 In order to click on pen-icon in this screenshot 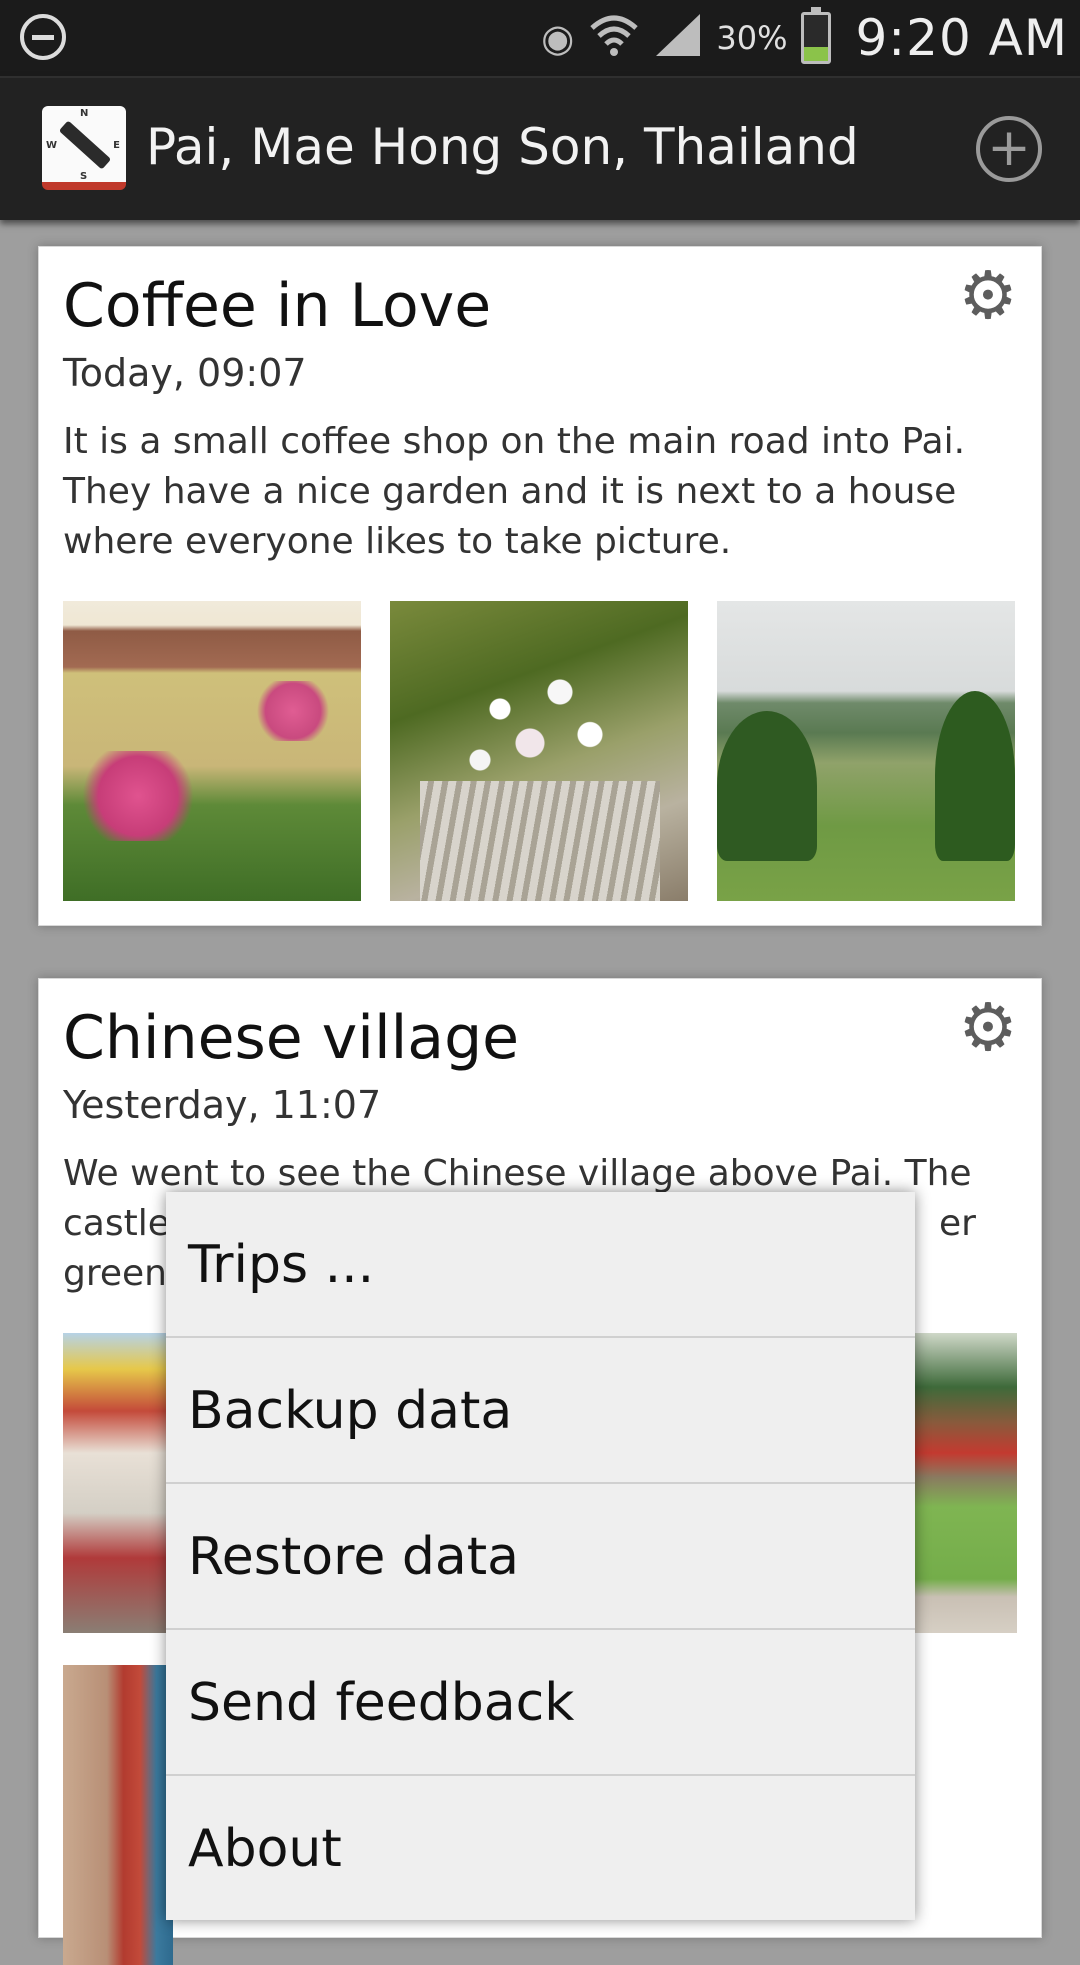, I will do `click(85, 145)`.